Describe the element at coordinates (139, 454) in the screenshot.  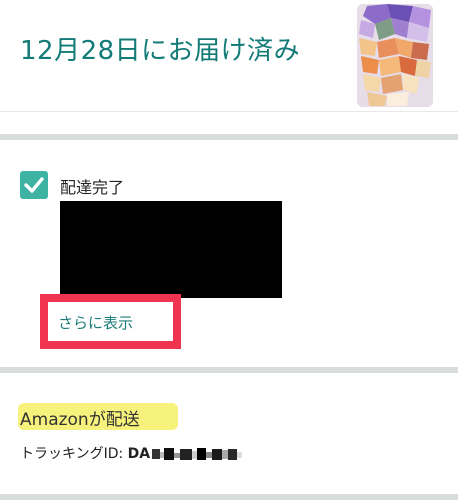
I see `tracking-value: DA` at that location.